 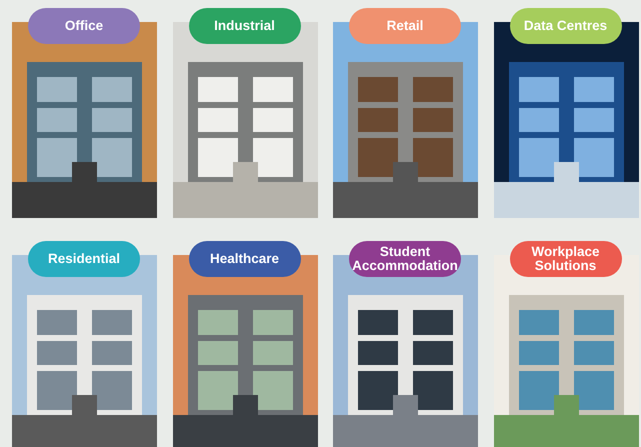 I want to click on category-label: Industrial, so click(x=244, y=26).